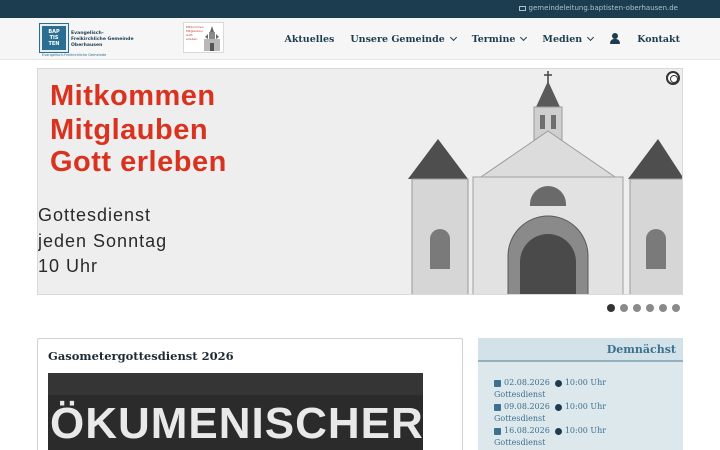 The height and width of the screenshot is (450, 720). I want to click on nav-label: Aktuelles, so click(309, 39).